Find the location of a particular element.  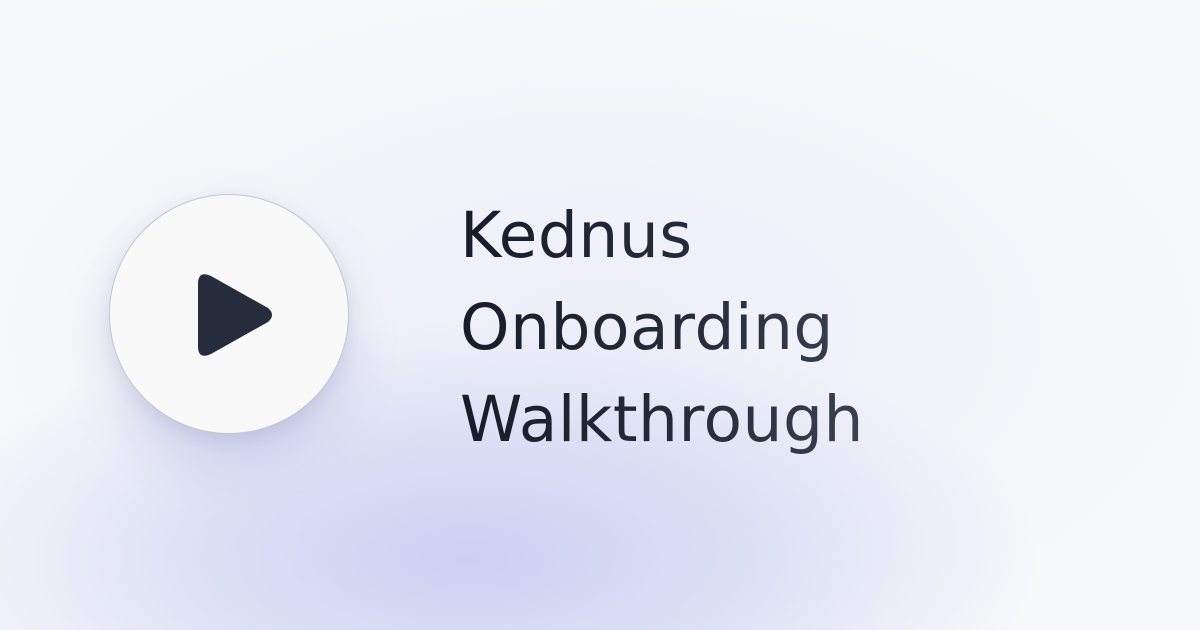

page-title: Kednus Onboarding Walkthrough is located at coordinates (662, 328).